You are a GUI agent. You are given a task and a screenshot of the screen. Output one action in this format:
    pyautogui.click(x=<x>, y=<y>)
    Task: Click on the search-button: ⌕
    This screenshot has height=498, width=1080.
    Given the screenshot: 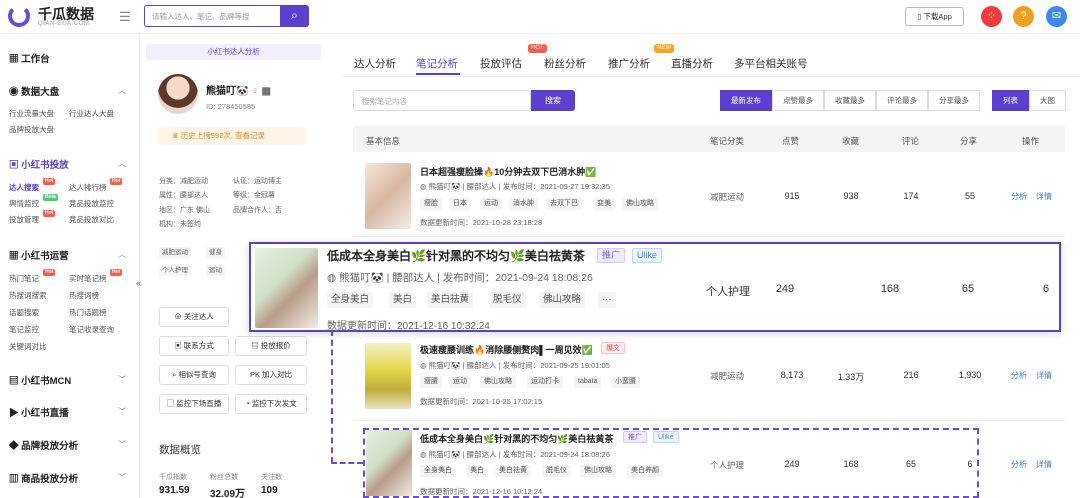 What is the action you would take?
    pyautogui.click(x=294, y=16)
    